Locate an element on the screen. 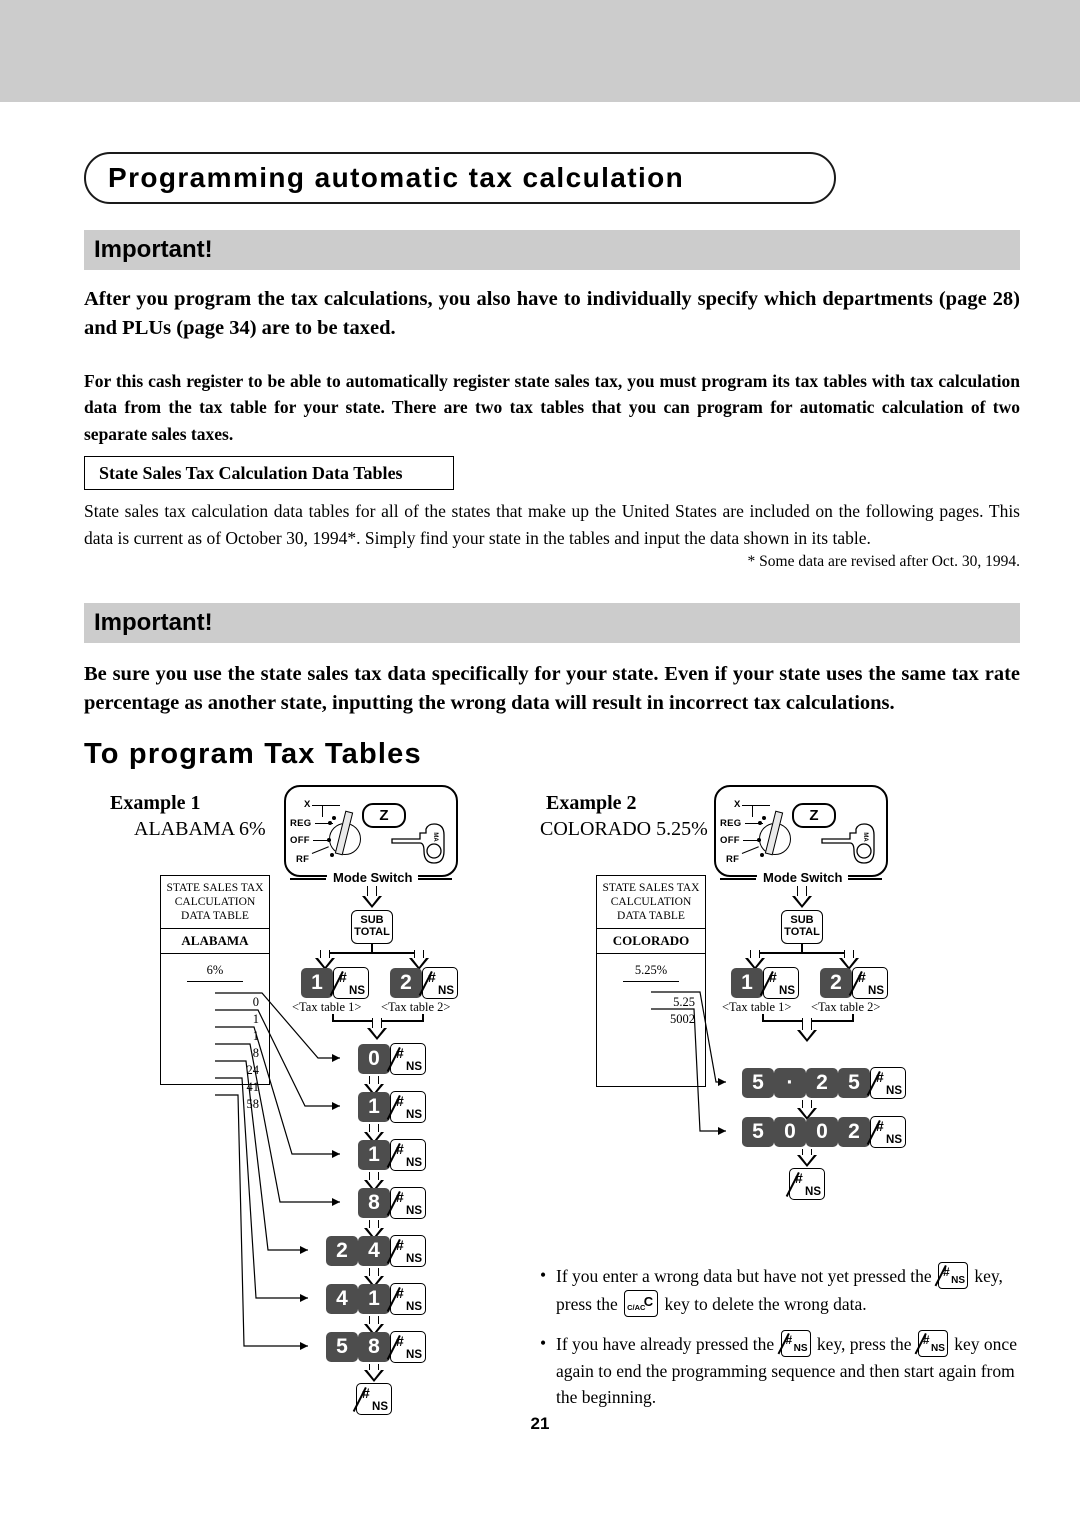  seq1-key-2: 1 is located at coordinates (374, 1155).